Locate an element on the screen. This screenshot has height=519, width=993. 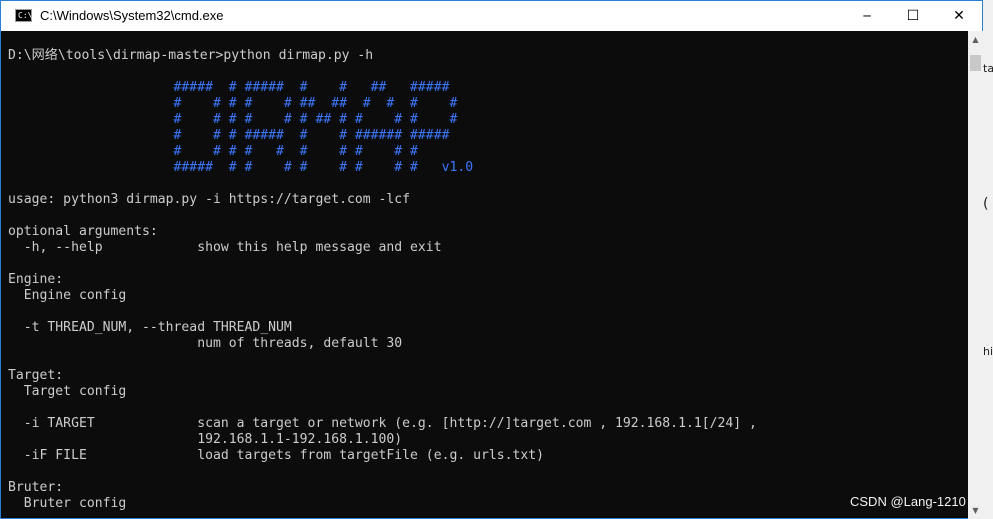
chevron-down-icon: ▼ is located at coordinates (975, 510).